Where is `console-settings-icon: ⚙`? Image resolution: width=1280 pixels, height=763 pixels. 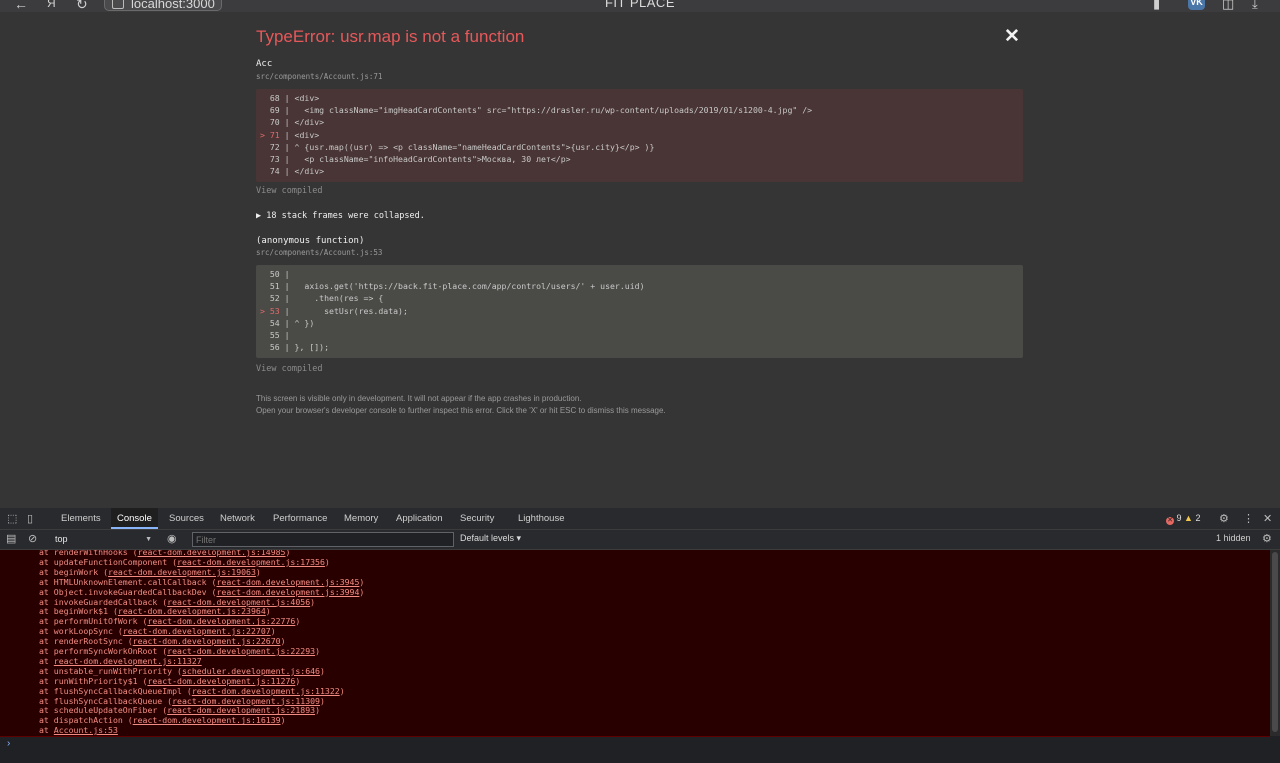 console-settings-icon: ⚙ is located at coordinates (1267, 538).